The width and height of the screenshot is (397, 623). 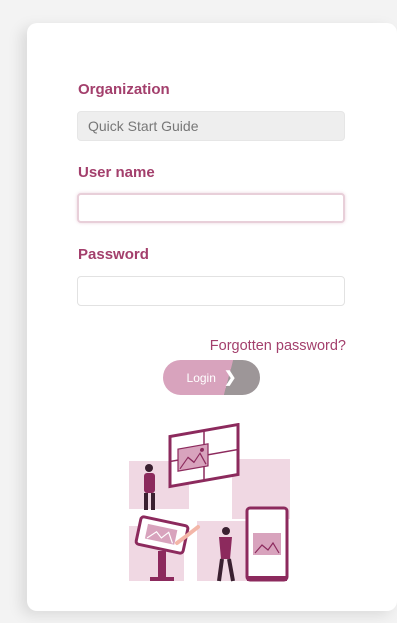 What do you see at coordinates (230, 377) in the screenshot?
I see `chevron-right-icon: ❯` at bounding box center [230, 377].